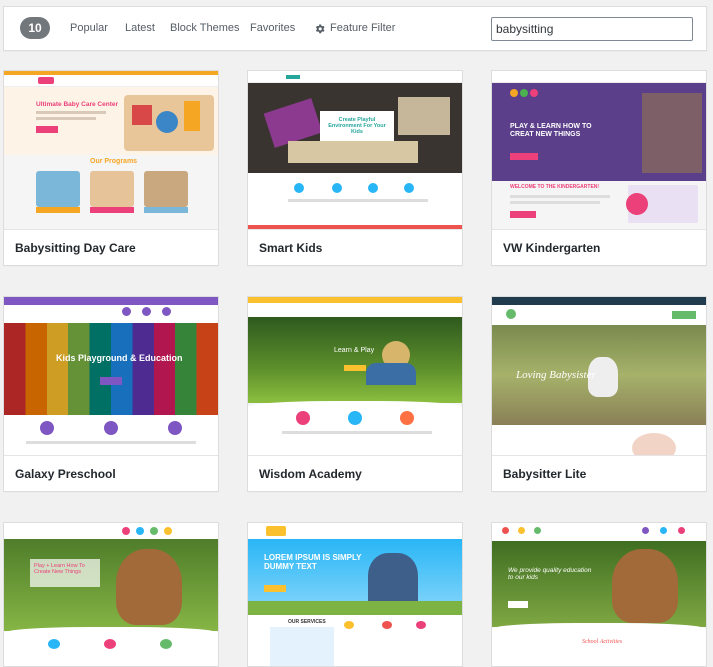 The width and height of the screenshot is (713, 667). What do you see at coordinates (355, 150) in the screenshot?
I see `theme-screenshot: Create Playful Environment For Your Kids` at bounding box center [355, 150].